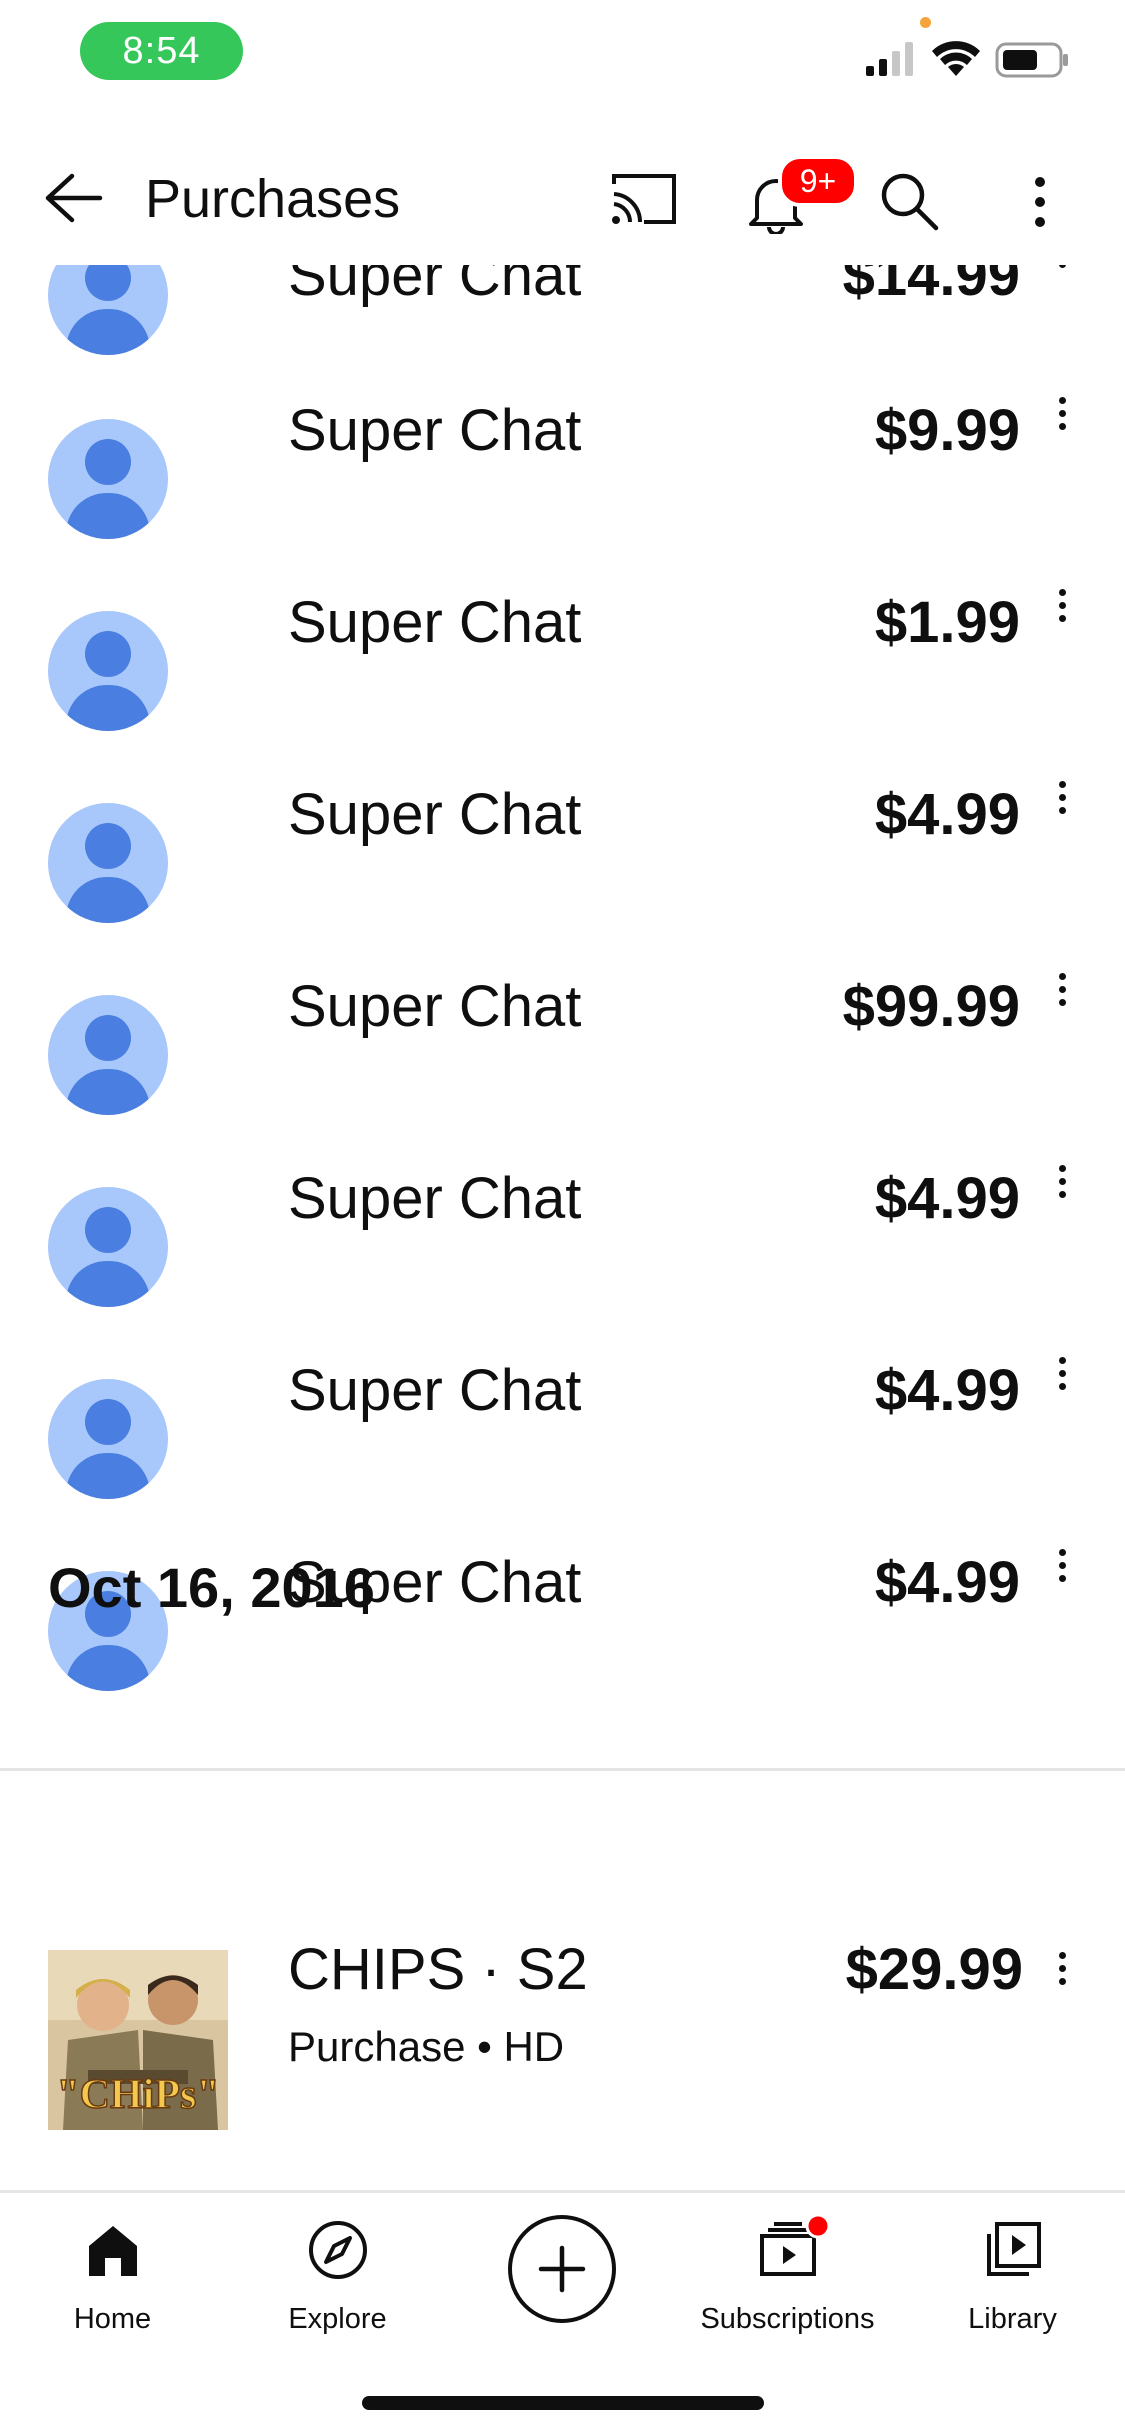  I want to click on library-icon, so click(1013, 2249).